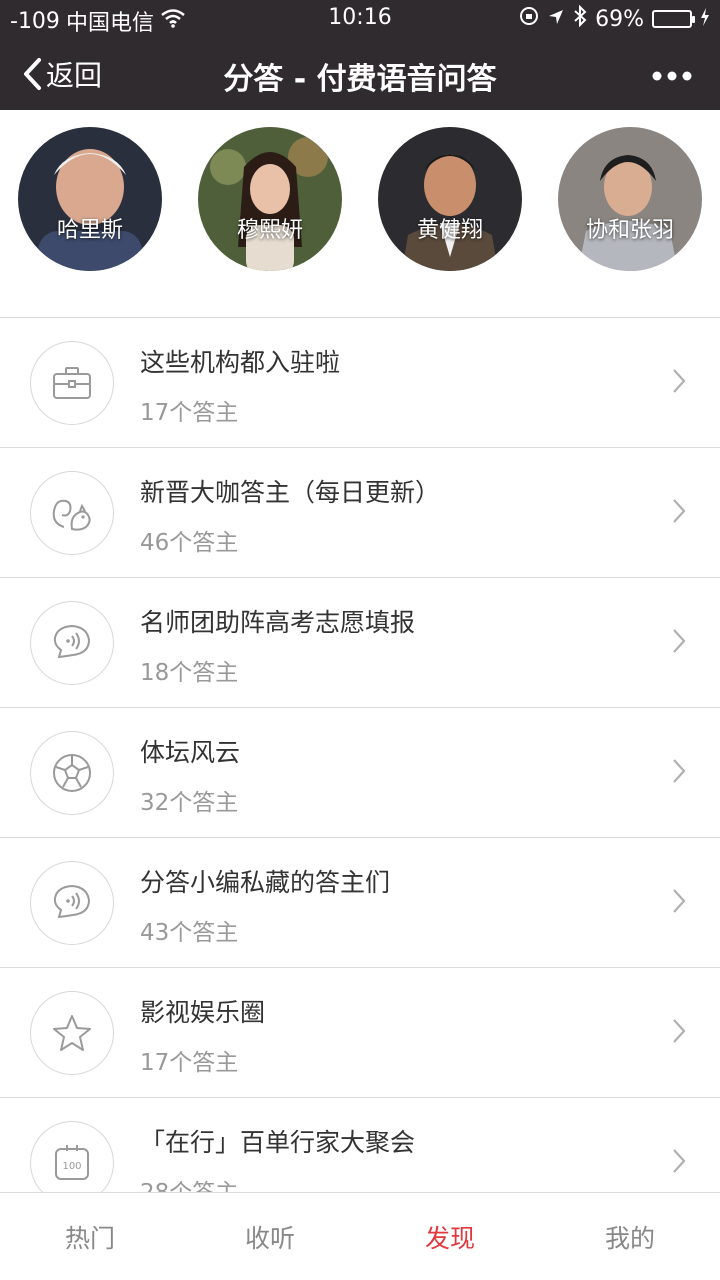 The height and width of the screenshot is (1280, 720). I want to click on category-row: 这些机构都入驻啦 17个答主, so click(360, 383).